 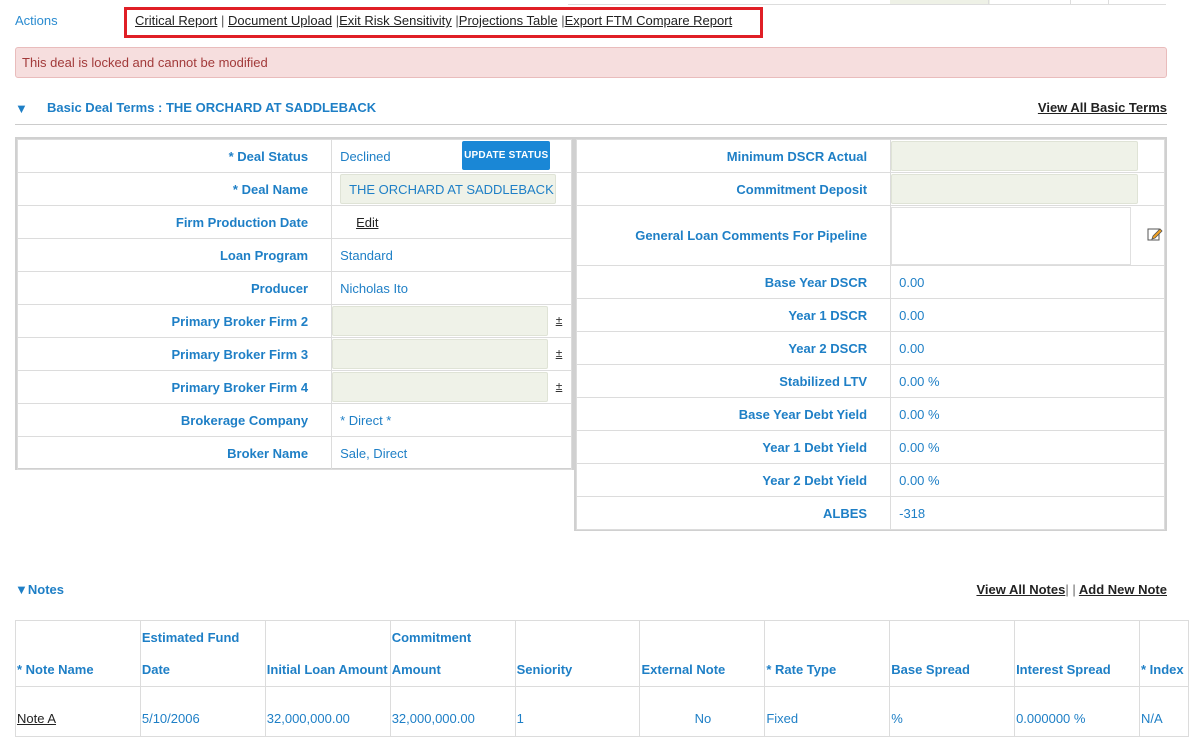 What do you see at coordinates (702, 653) in the screenshot?
I see `col-external-note: External Note` at bounding box center [702, 653].